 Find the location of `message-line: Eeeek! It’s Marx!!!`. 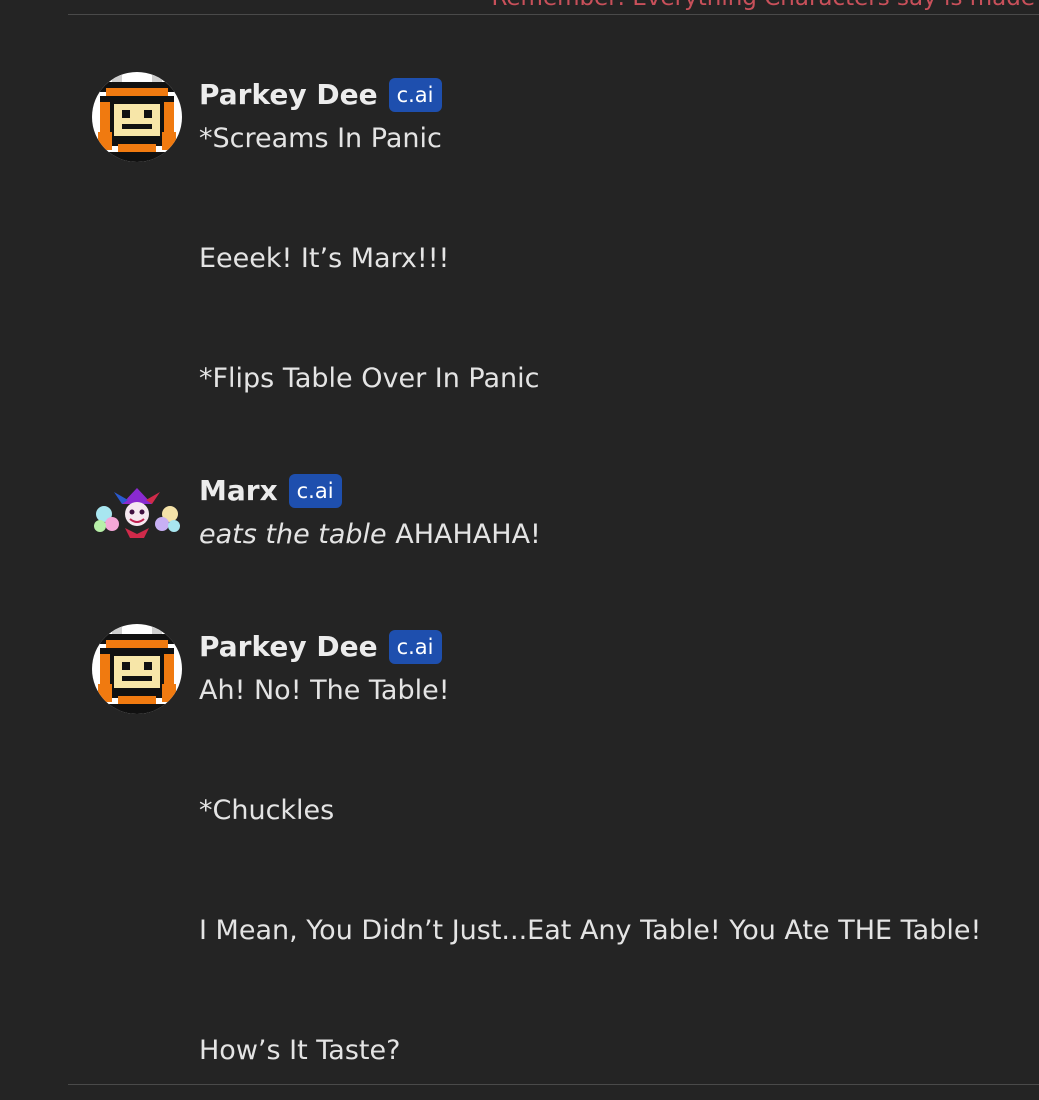

message-line: Eeeek! It’s Marx!!! is located at coordinates (324, 258).